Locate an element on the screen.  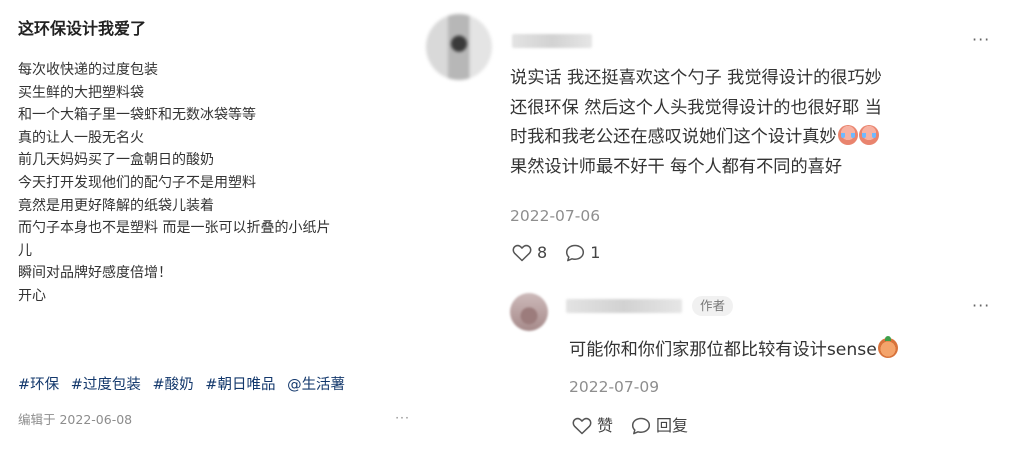
comment-line: 果然设计师最不好干 每个人都有不同的喜好 is located at coordinates (676, 166).